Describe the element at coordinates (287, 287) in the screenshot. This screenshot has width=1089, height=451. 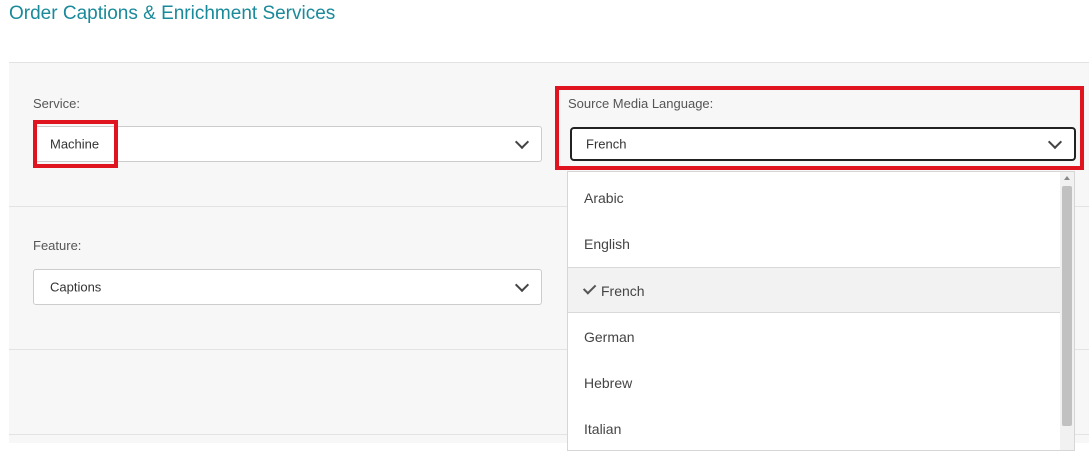
I see `feature-select: Captions` at that location.